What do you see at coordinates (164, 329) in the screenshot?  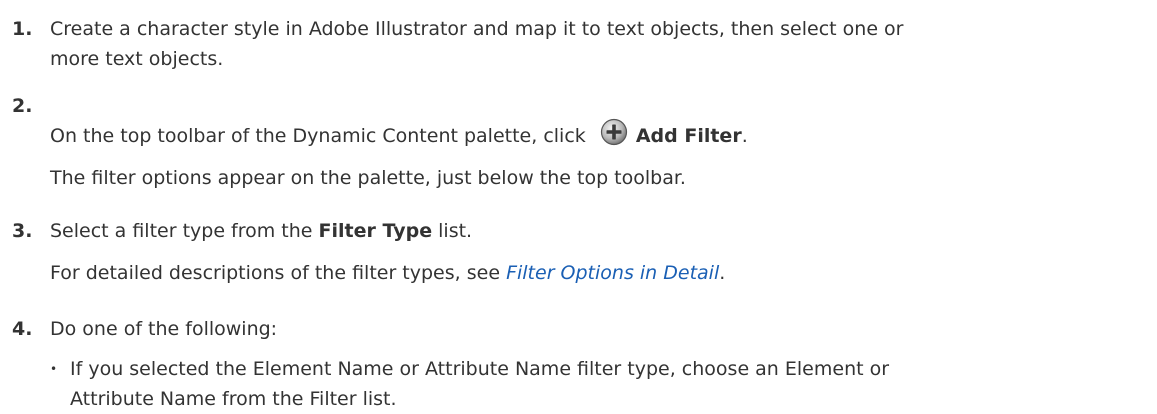 I see `step-text-line: Do one of the following:` at bounding box center [164, 329].